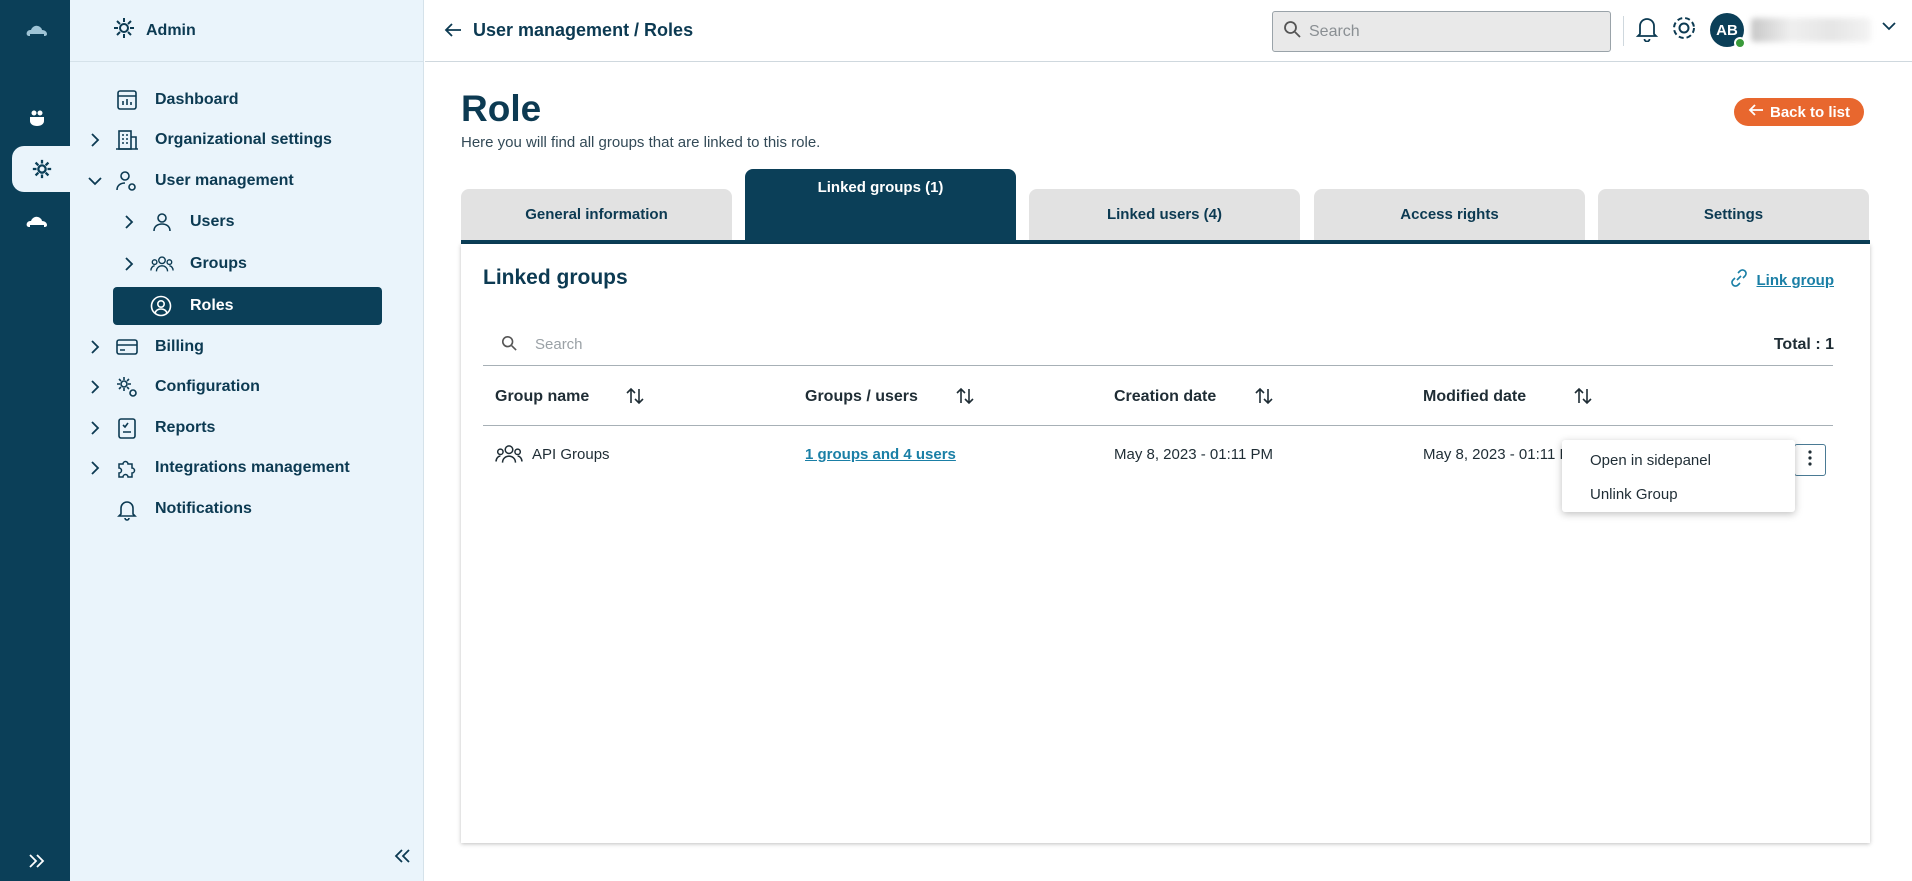 This screenshot has height=881, width=1912. Describe the element at coordinates (218, 263) in the screenshot. I see `sidebar-item-label: Groups` at that location.